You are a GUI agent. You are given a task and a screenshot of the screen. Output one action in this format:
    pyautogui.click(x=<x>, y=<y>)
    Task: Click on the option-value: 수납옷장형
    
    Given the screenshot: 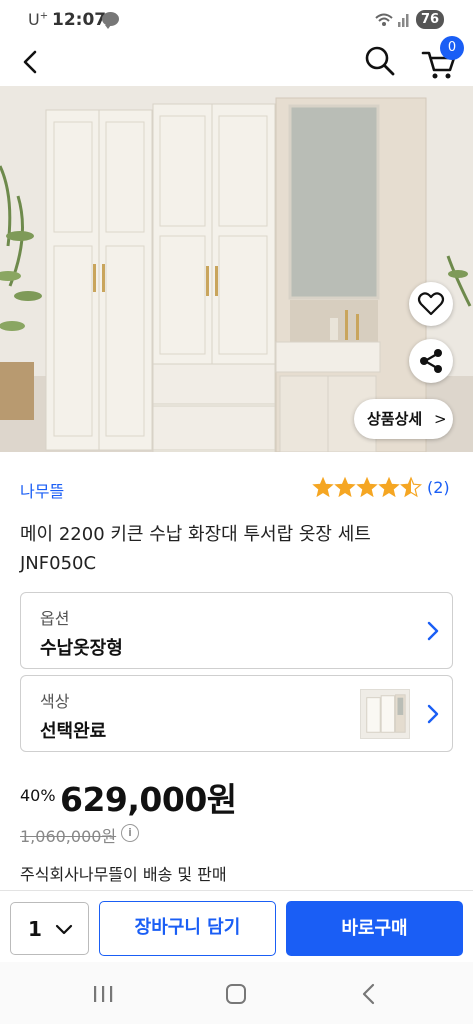 What is the action you would take?
    pyautogui.click(x=81, y=648)
    